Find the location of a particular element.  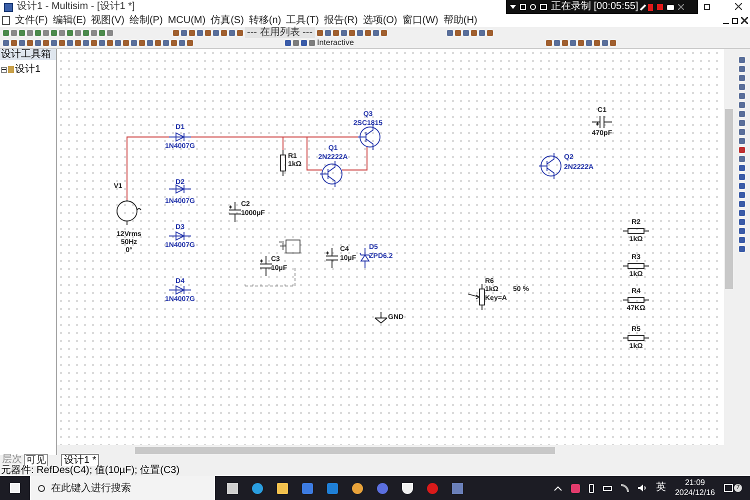

search-field: 在此键入进行搜索 is located at coordinates (122, 488).